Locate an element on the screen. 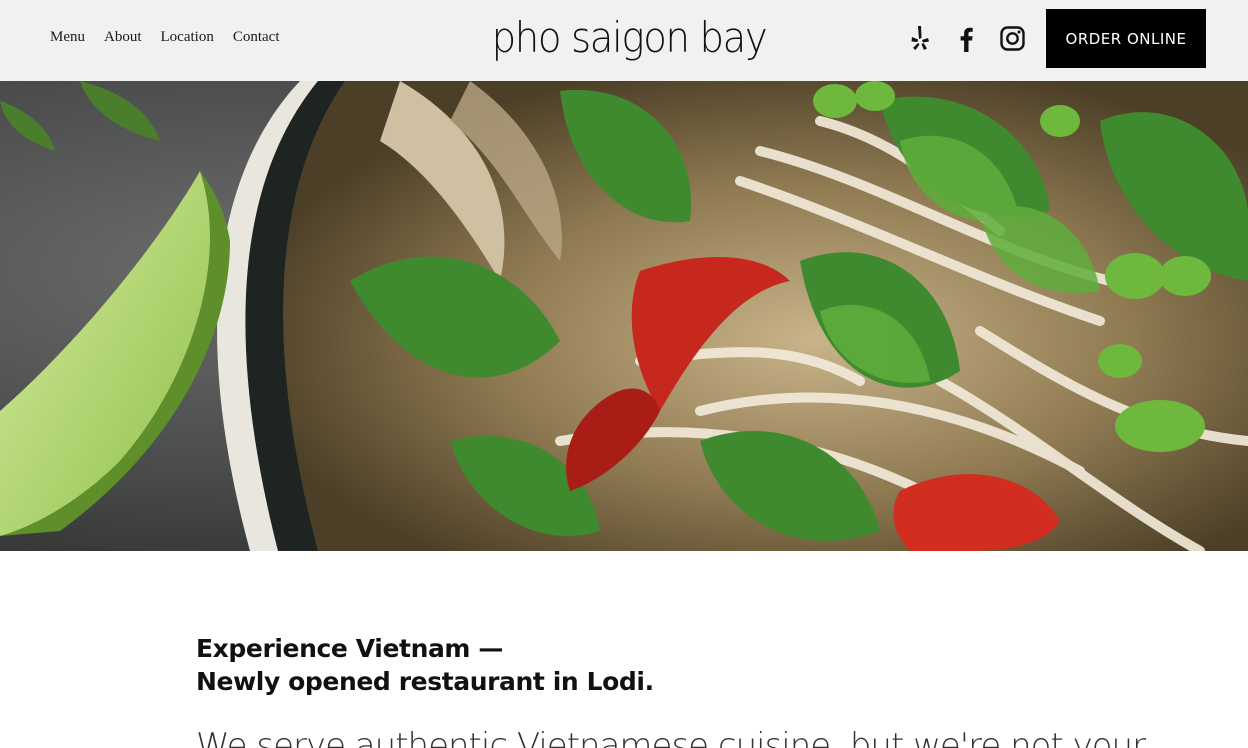 The width and height of the screenshot is (1248, 748). headline-line-2: Newly opened restaurant in Lodi. is located at coordinates (425, 681).